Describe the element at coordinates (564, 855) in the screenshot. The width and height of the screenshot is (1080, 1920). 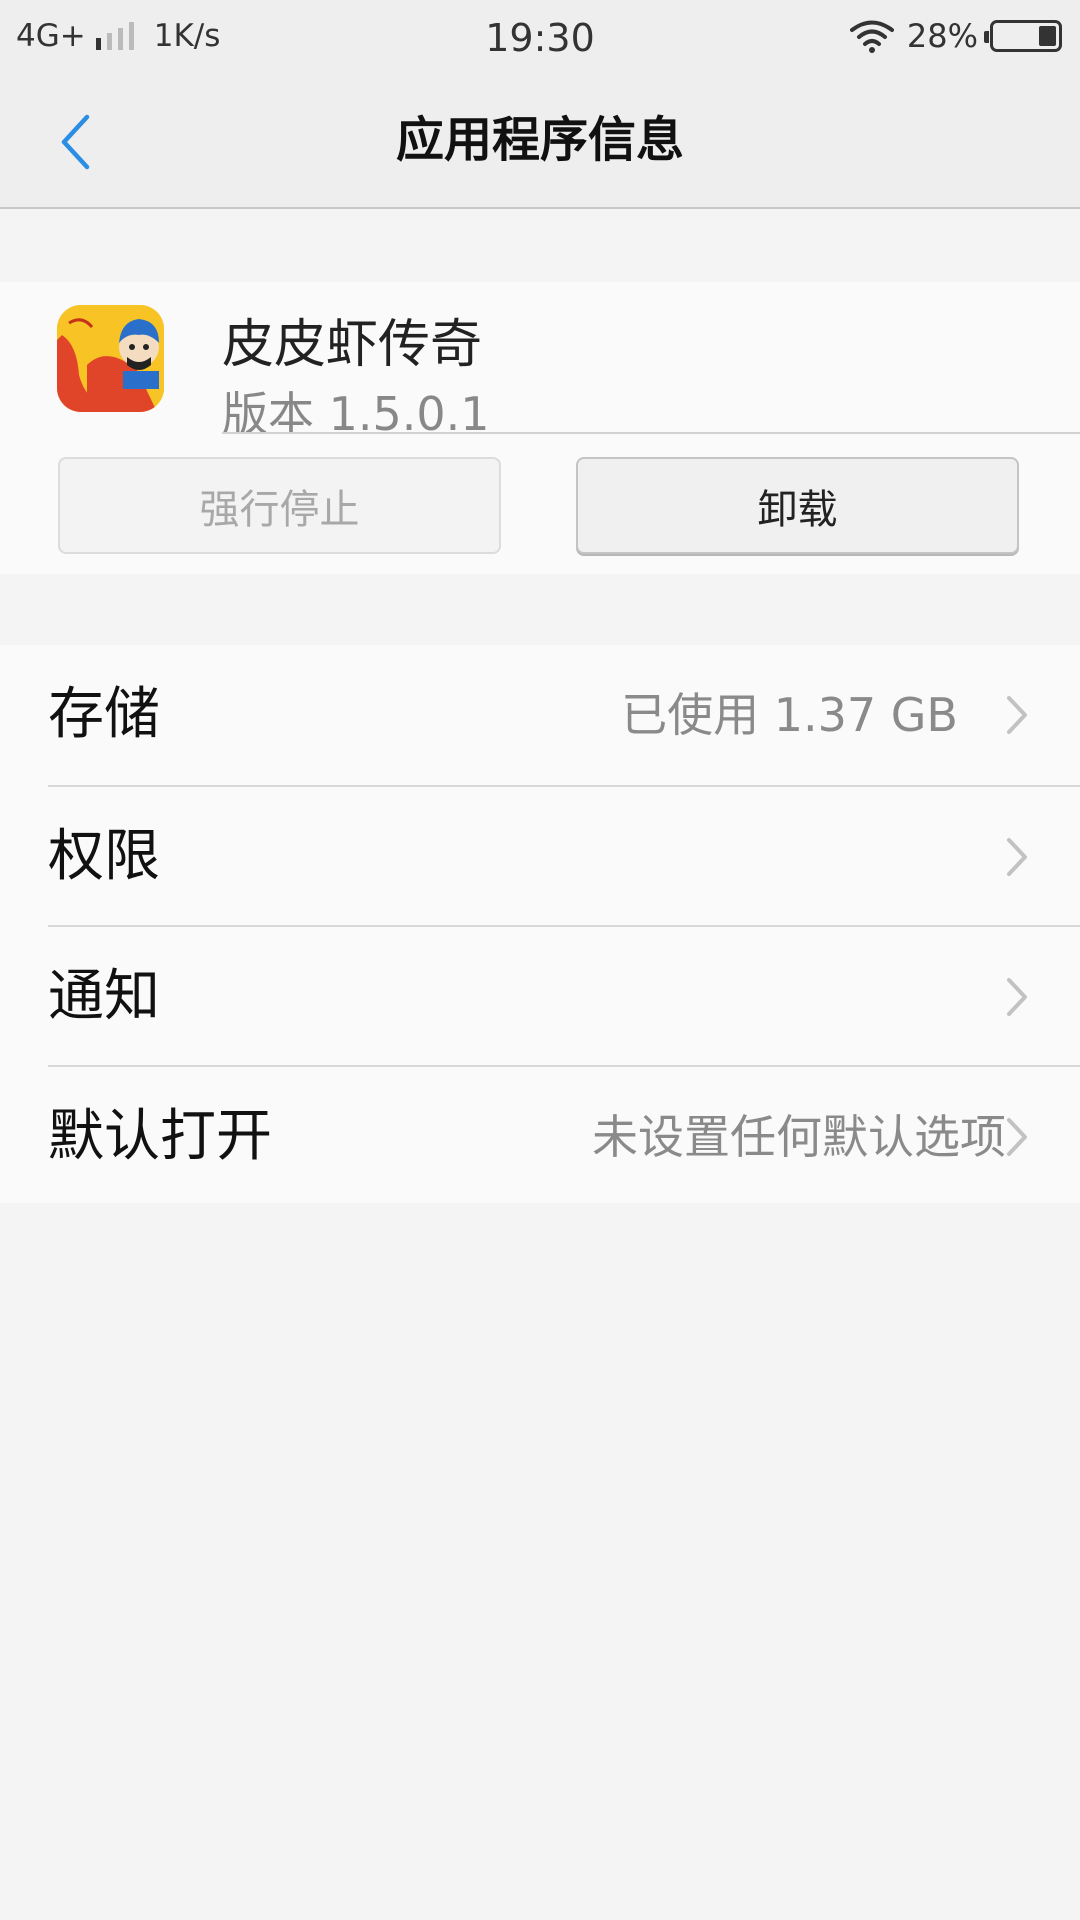
I see `permissions-row: 权限` at that location.